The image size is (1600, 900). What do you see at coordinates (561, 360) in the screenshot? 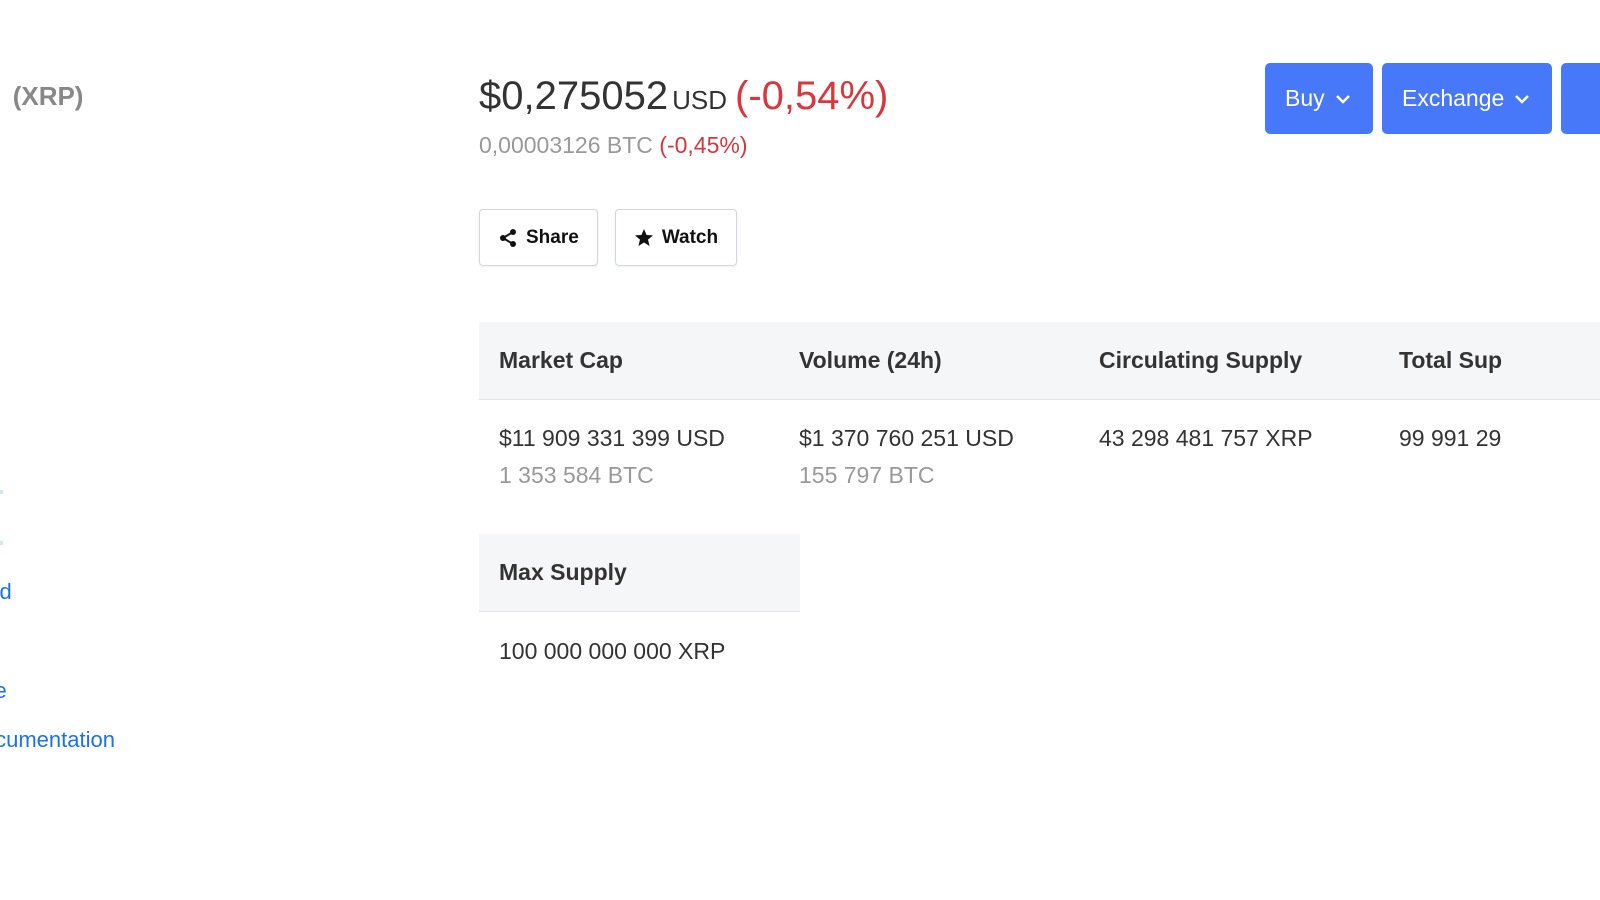
I see `market-cap-header: Market Cap` at bounding box center [561, 360].